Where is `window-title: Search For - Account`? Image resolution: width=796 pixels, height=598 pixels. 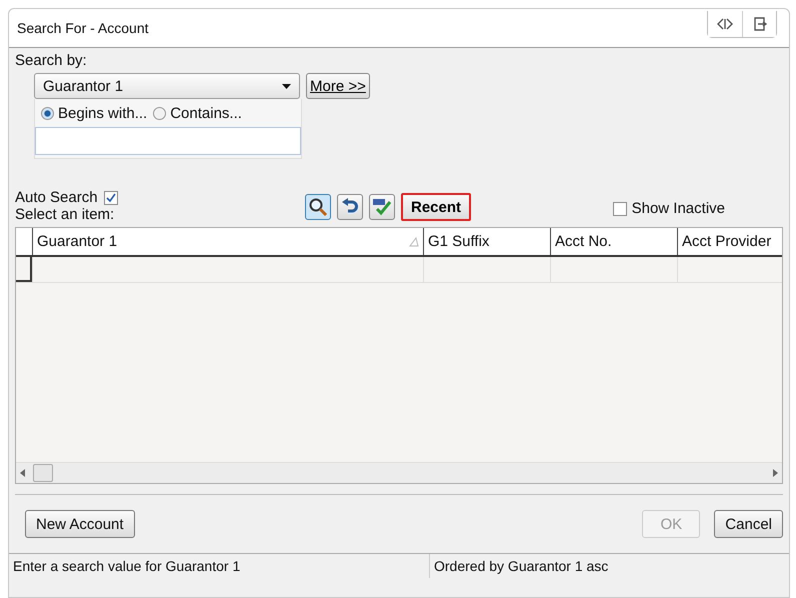 window-title: Search For - Account is located at coordinates (83, 28).